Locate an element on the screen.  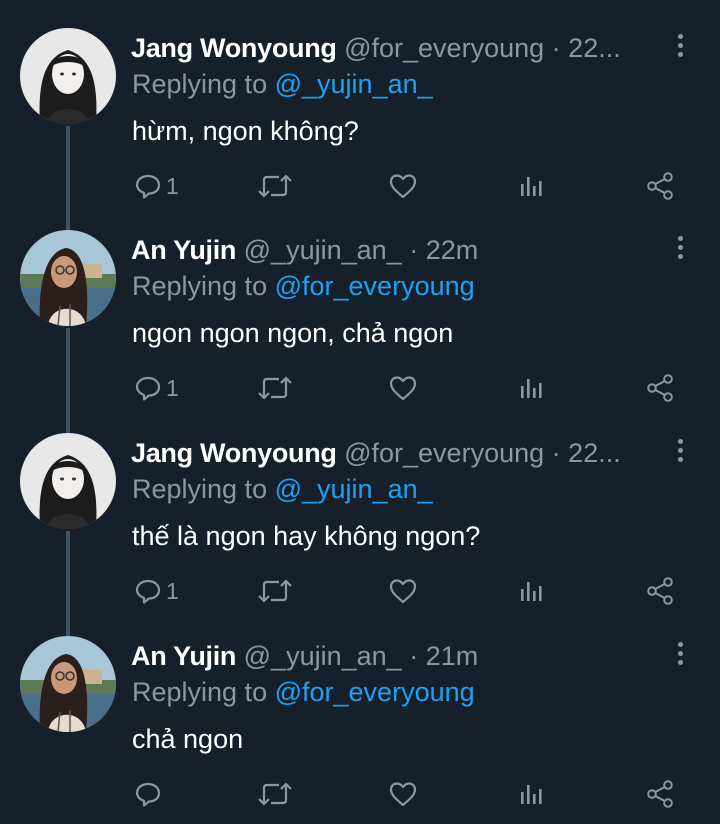
timestamp: 21m is located at coordinates (452, 656).